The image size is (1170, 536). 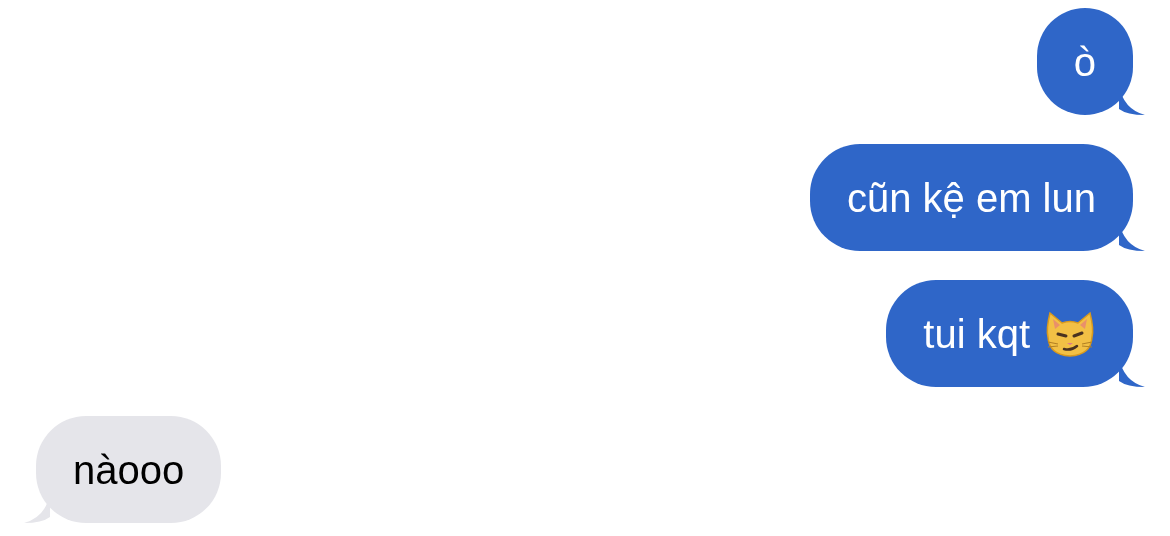 What do you see at coordinates (1084, 62) in the screenshot?
I see `message-text: ò` at bounding box center [1084, 62].